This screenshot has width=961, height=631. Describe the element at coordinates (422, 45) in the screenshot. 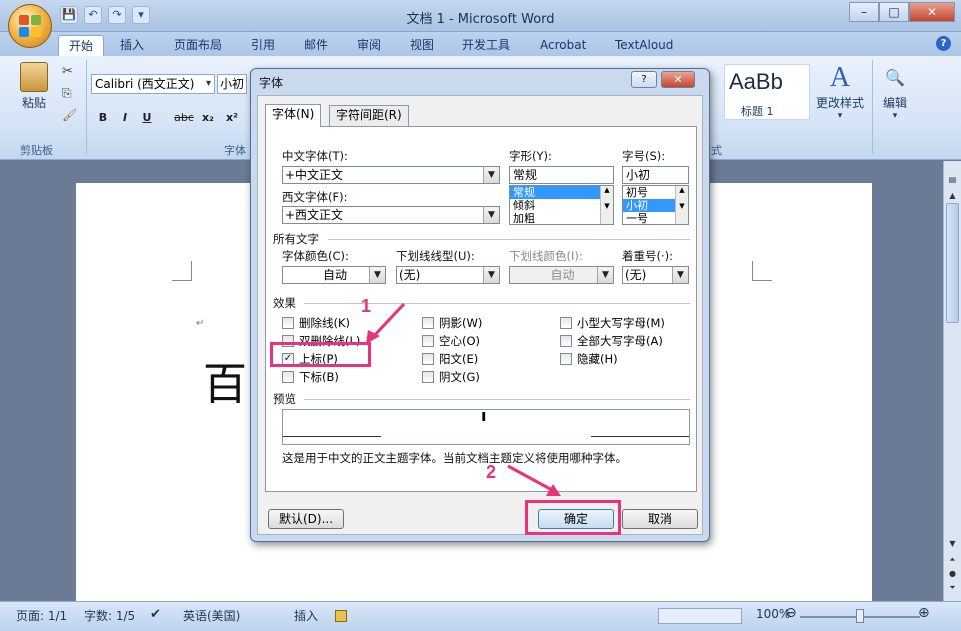

I see `tab-view: 视图` at that location.